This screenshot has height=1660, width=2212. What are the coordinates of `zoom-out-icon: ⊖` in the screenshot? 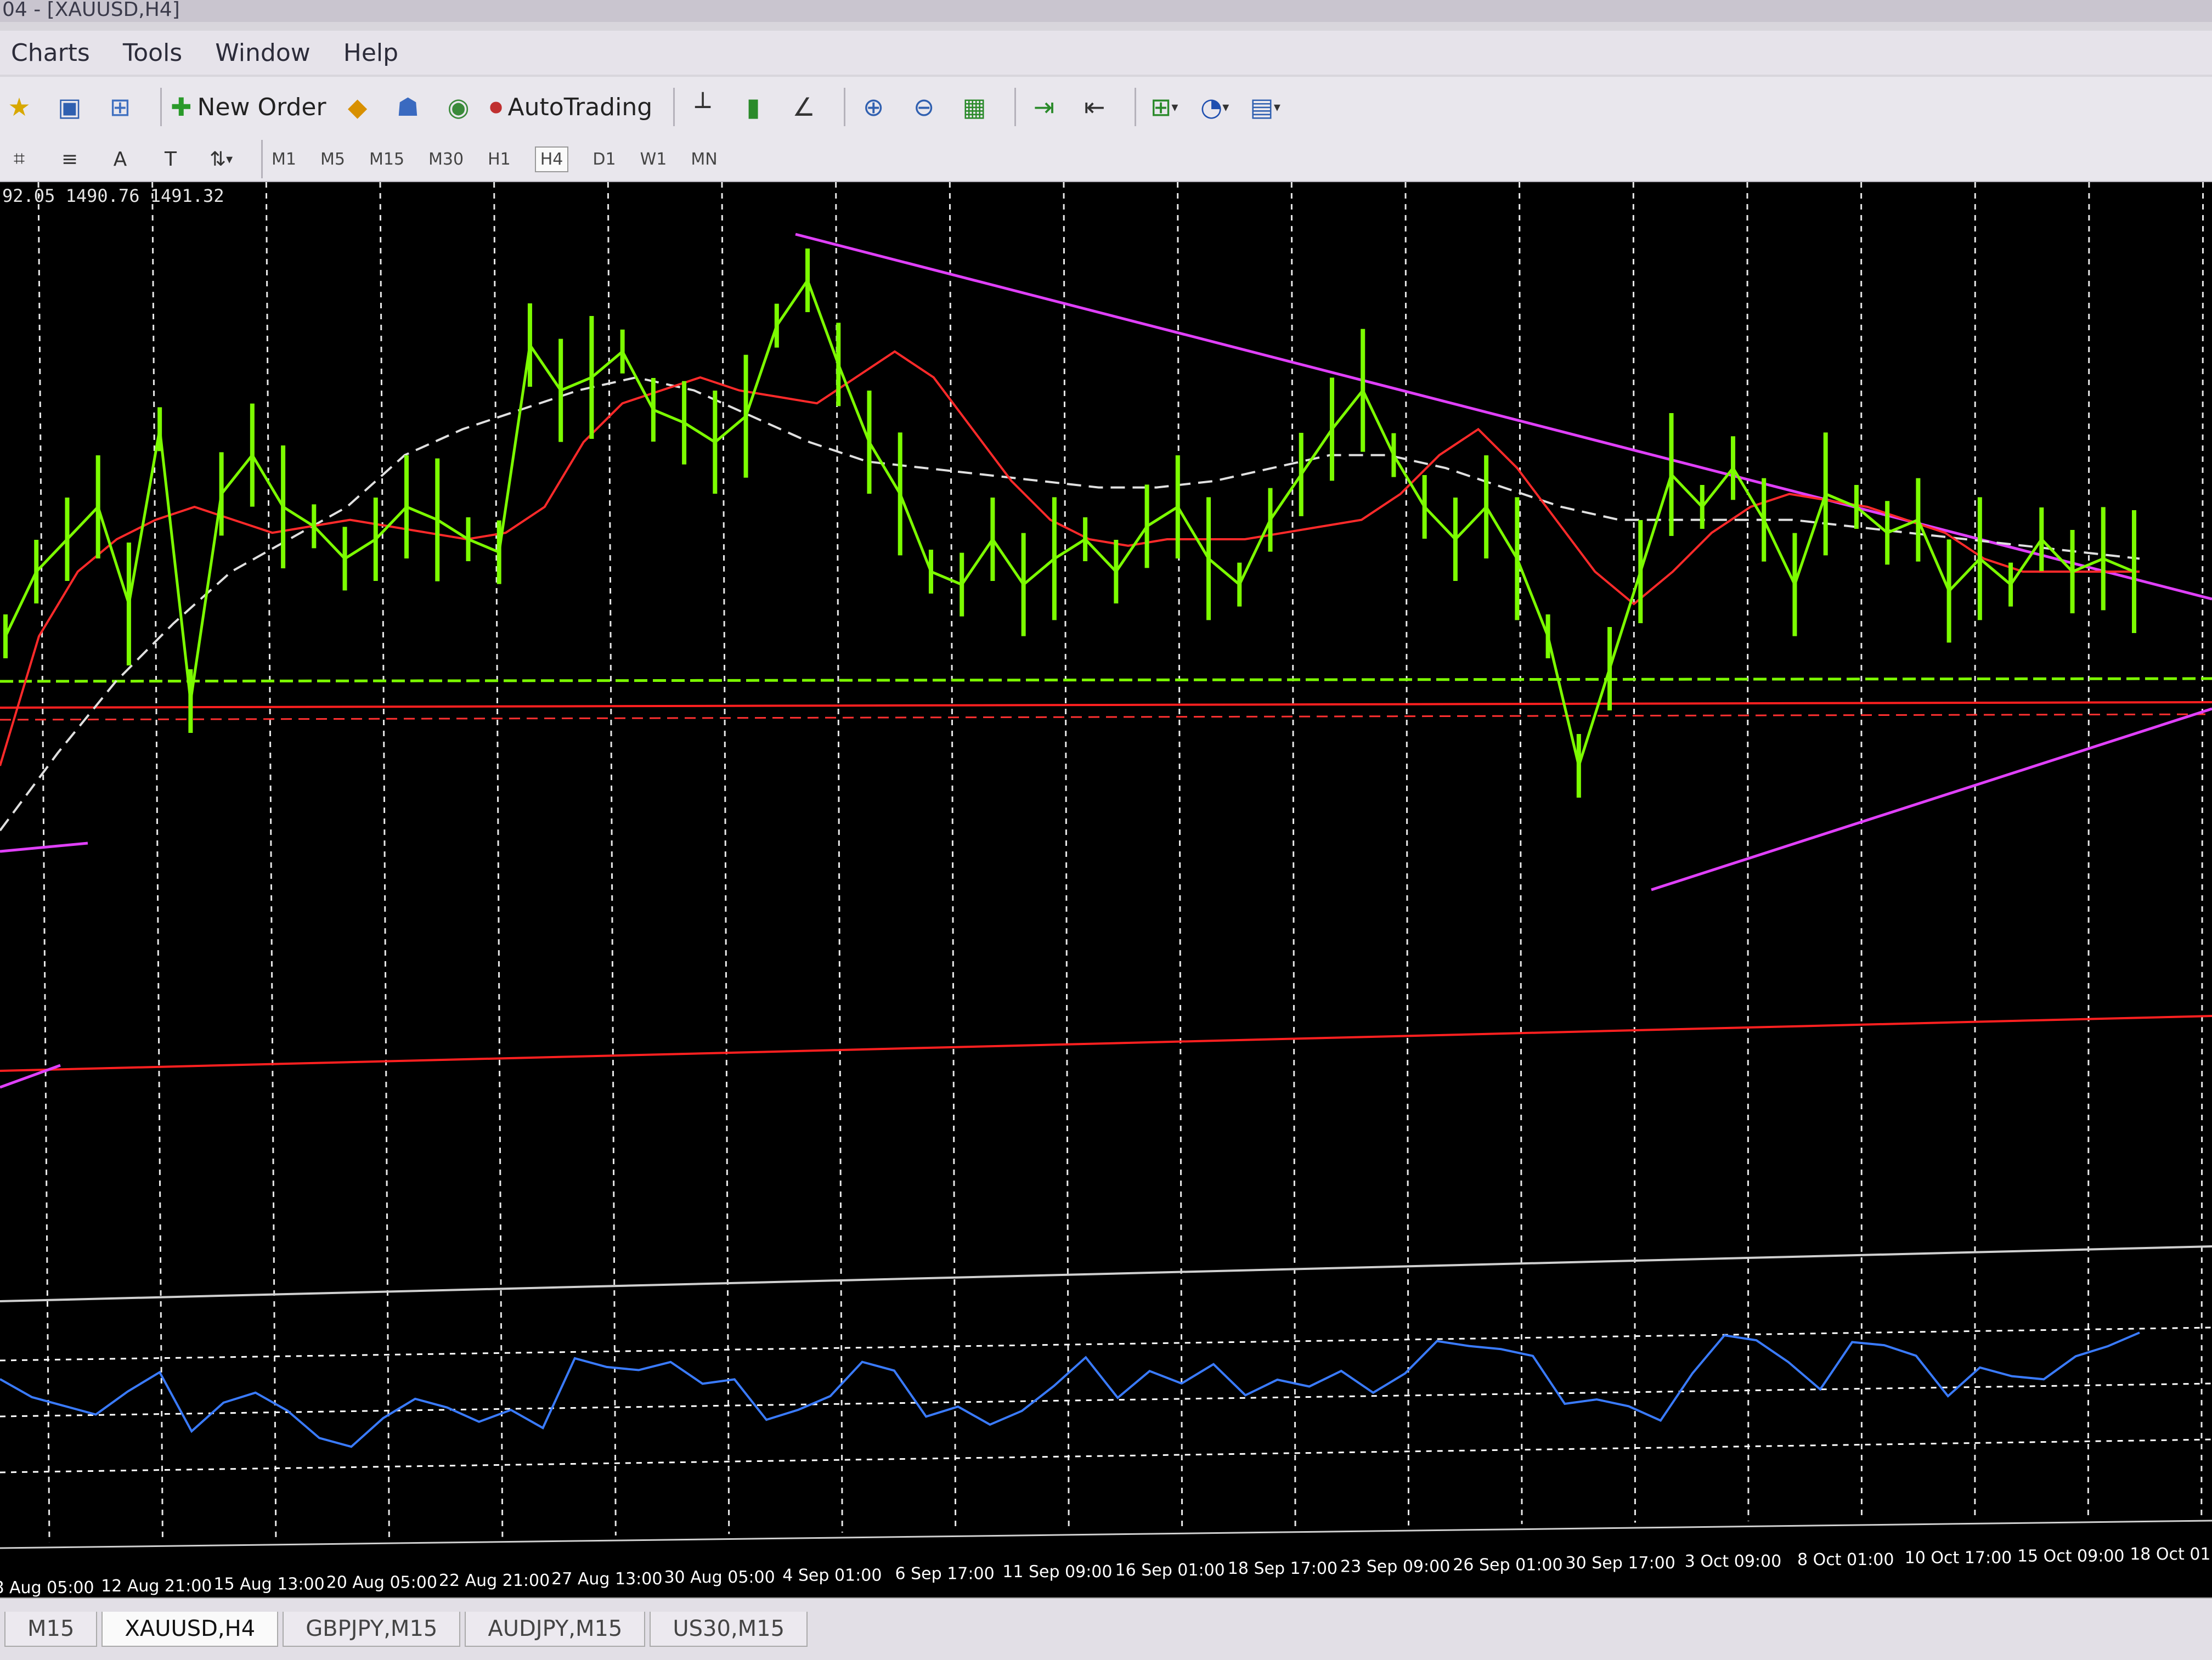 It's located at (924, 107).